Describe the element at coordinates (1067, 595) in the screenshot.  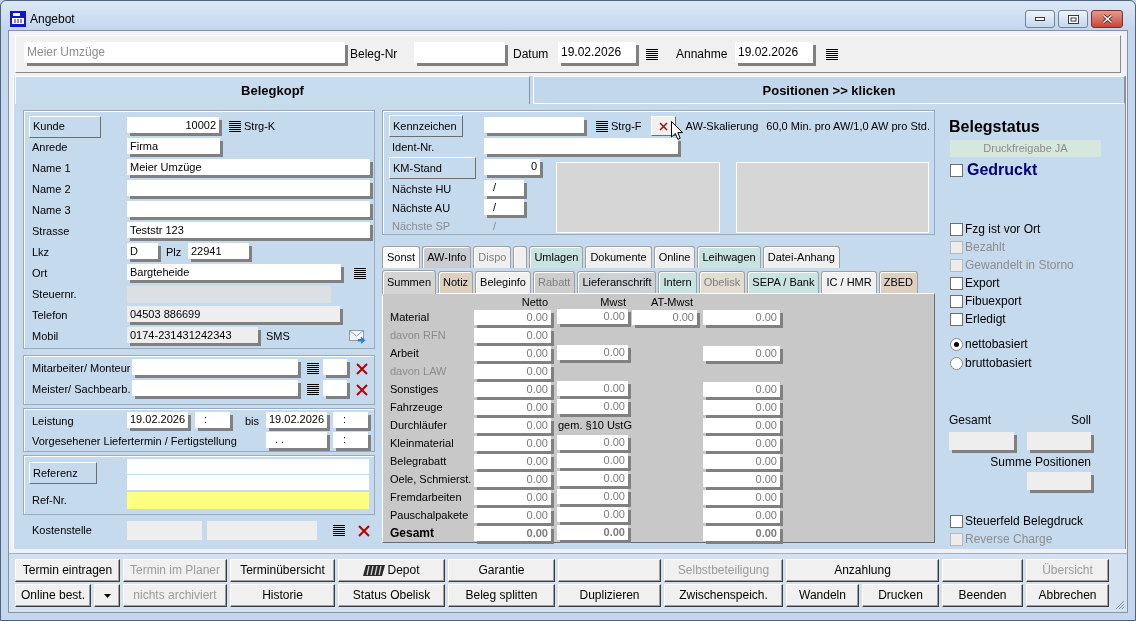
I see `action-button: Abbrechen` at that location.